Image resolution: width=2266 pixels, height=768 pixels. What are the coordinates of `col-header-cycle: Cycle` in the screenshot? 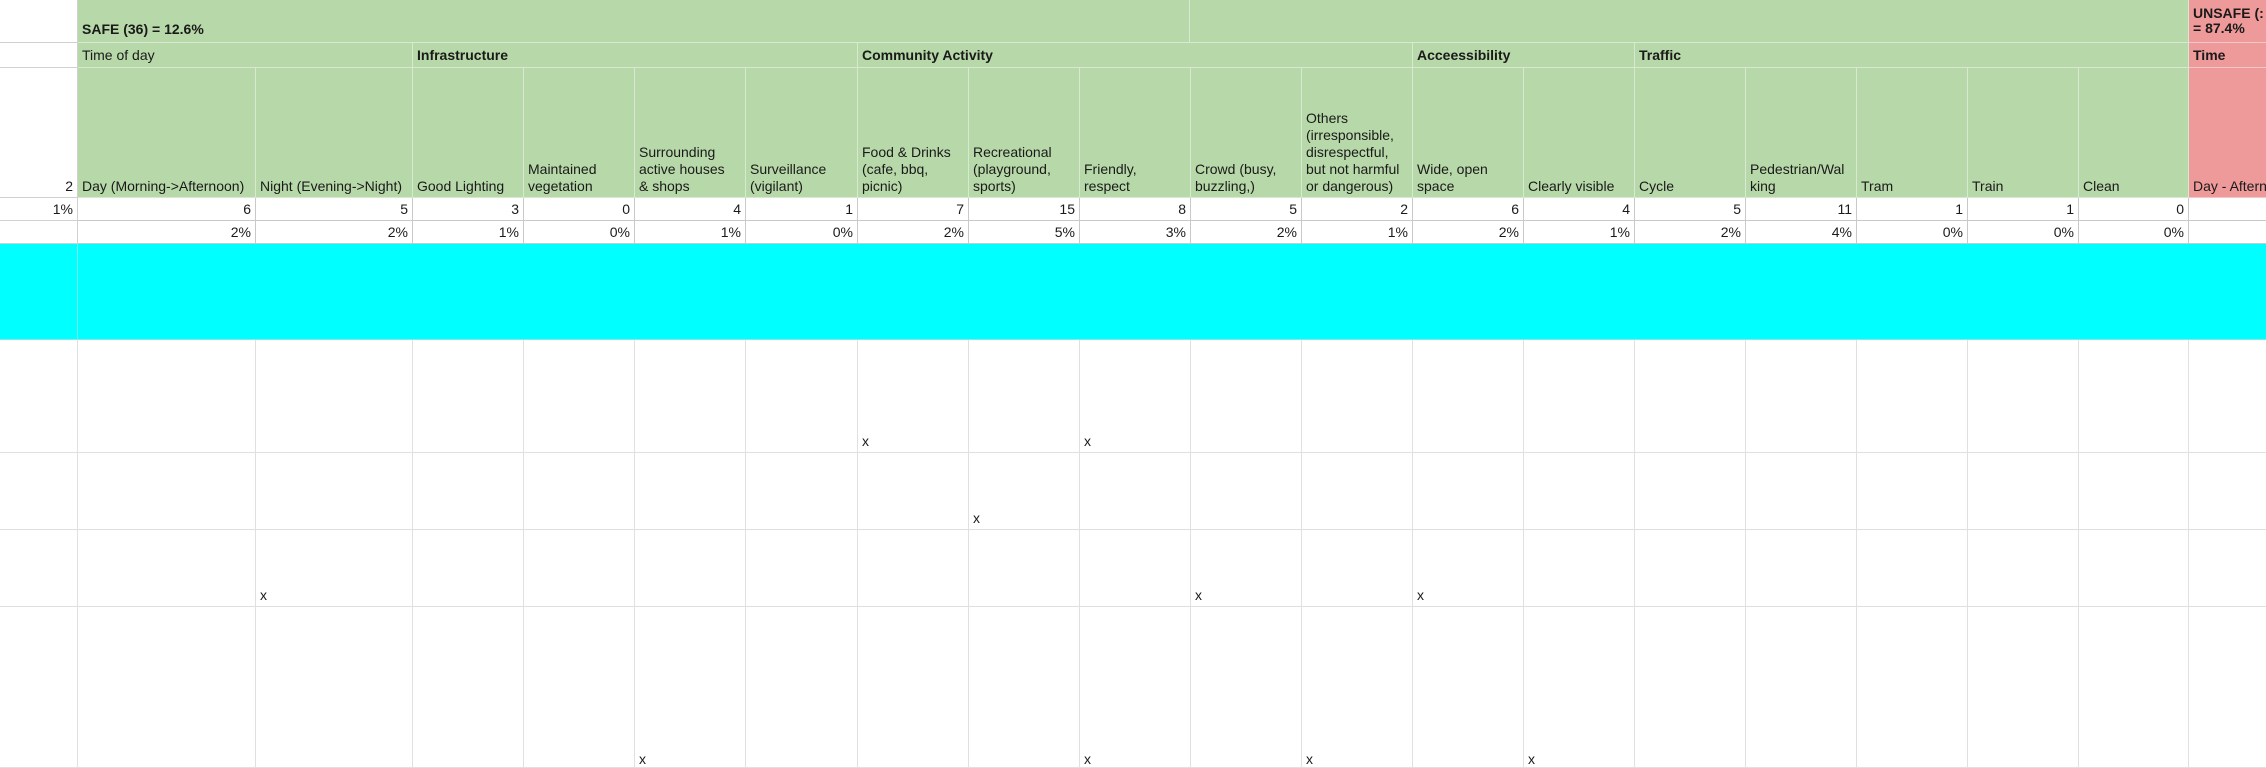 It's located at (1690, 133).